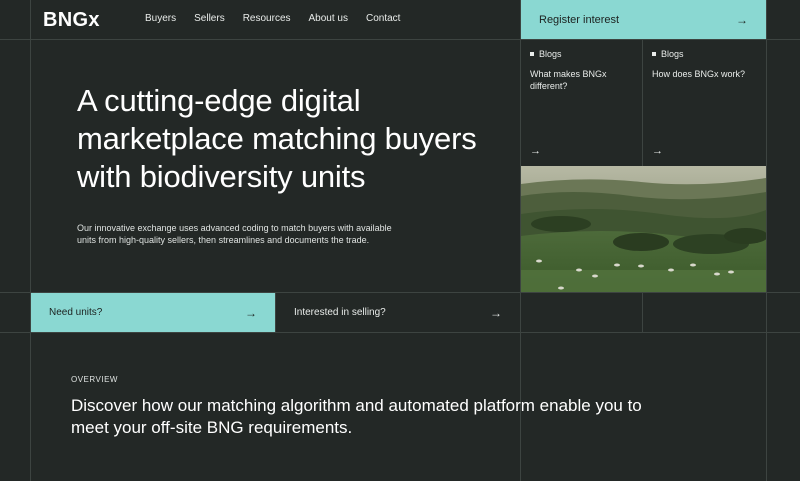  I want to click on register-interest-label: Register interest, so click(579, 19).